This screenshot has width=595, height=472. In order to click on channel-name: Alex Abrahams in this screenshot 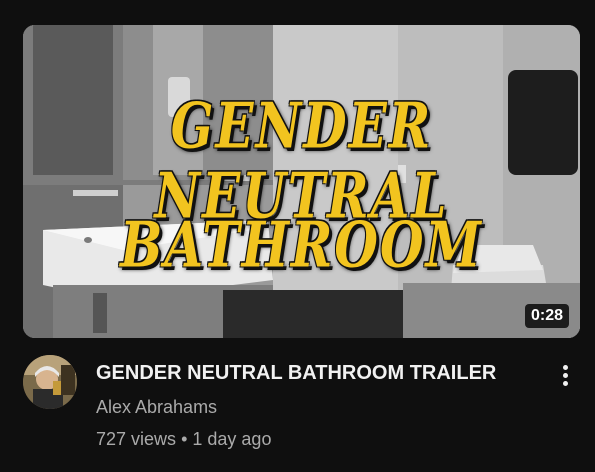, I will do `click(156, 407)`.